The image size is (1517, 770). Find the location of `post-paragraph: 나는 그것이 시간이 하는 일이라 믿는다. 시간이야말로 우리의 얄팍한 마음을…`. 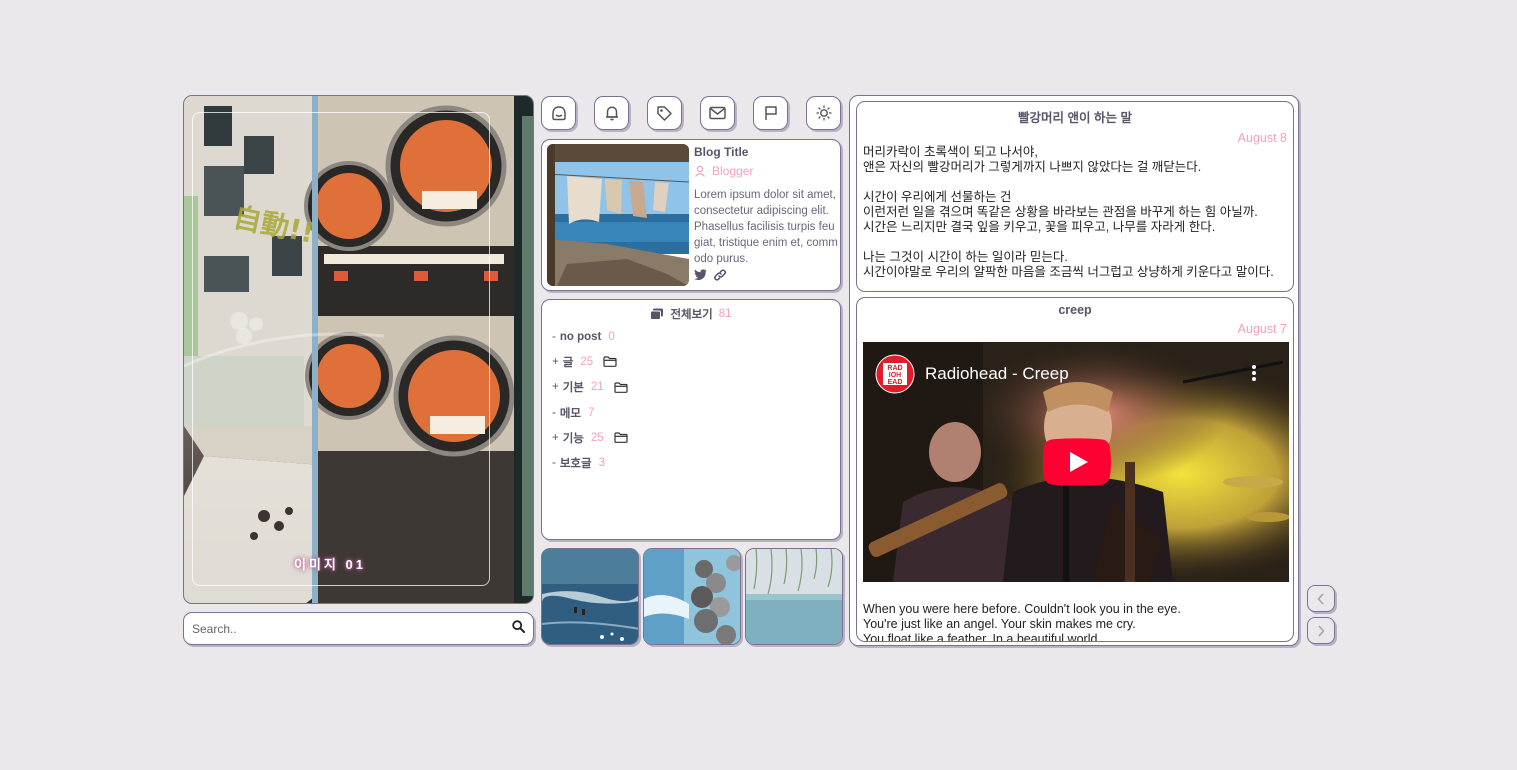

post-paragraph: 나는 그것이 시간이 하는 일이라 믿는다. 시간이야말로 우리의 얄팍한 마음을… is located at coordinates (1075, 265).